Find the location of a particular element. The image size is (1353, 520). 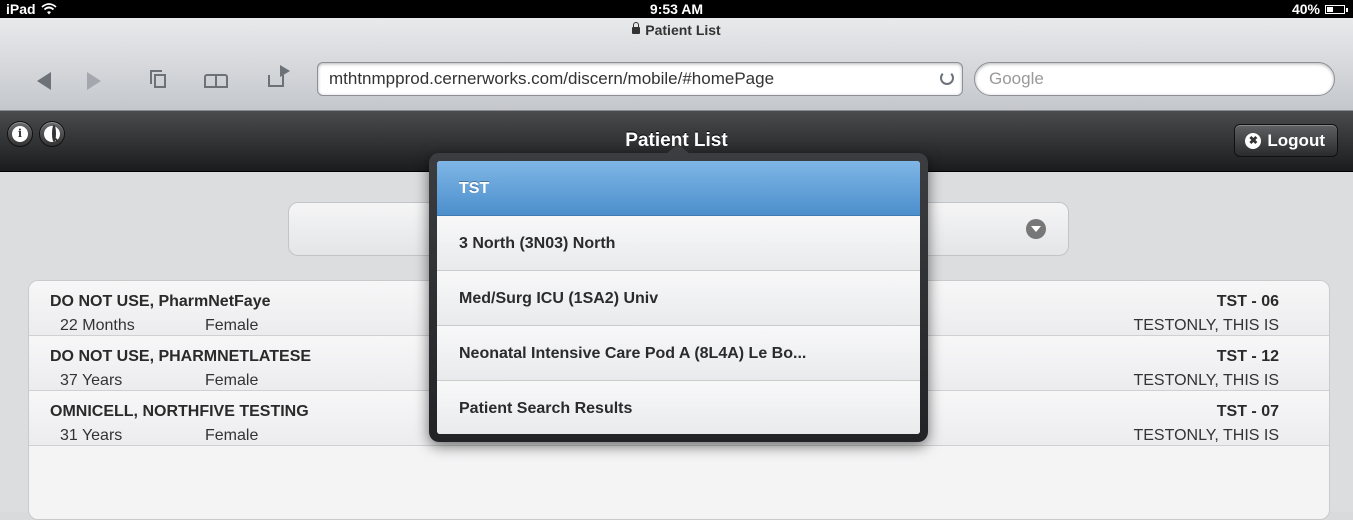

back-button is located at coordinates (44, 81).